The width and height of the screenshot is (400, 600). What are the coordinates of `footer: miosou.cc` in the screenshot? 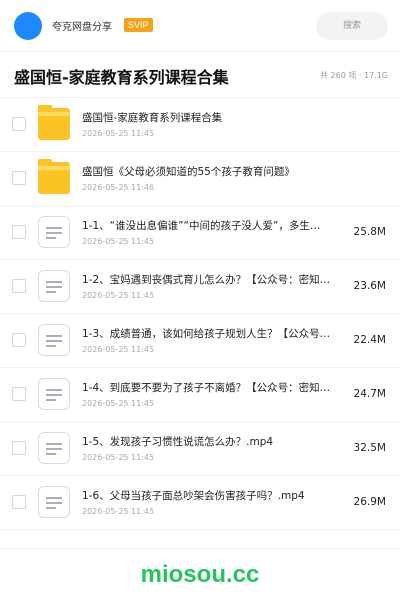 It's located at (200, 574).